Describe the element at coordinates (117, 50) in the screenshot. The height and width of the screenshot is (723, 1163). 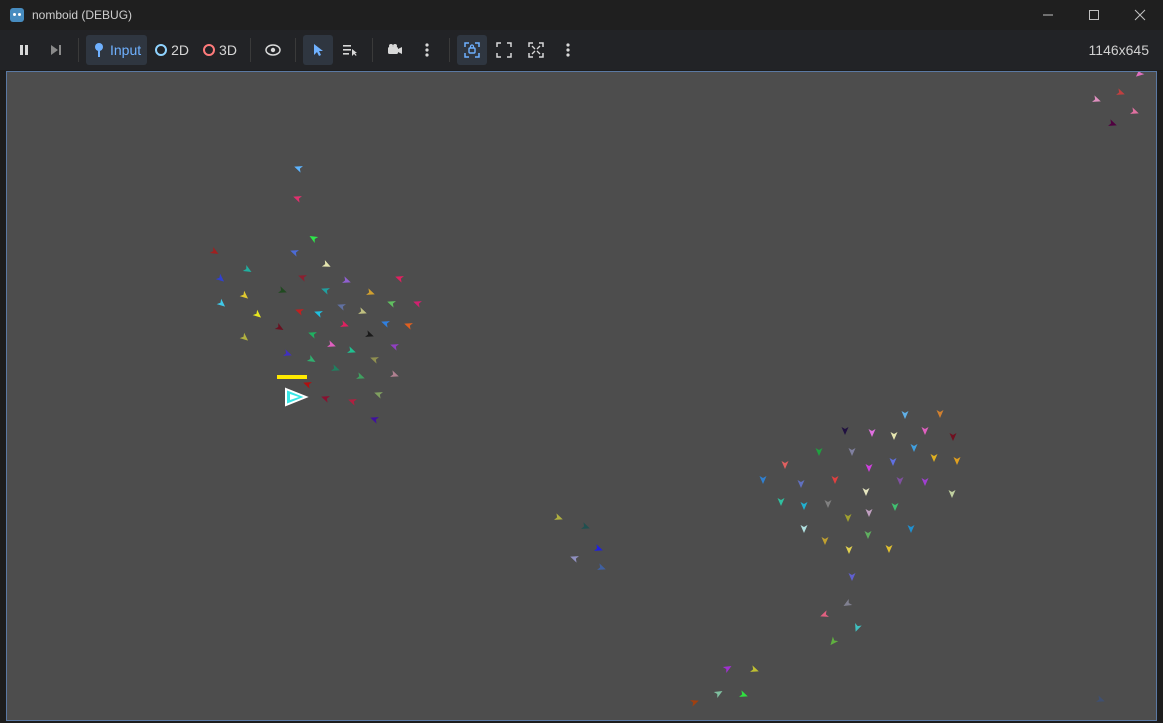
I see `input-mode-button: Input` at that location.